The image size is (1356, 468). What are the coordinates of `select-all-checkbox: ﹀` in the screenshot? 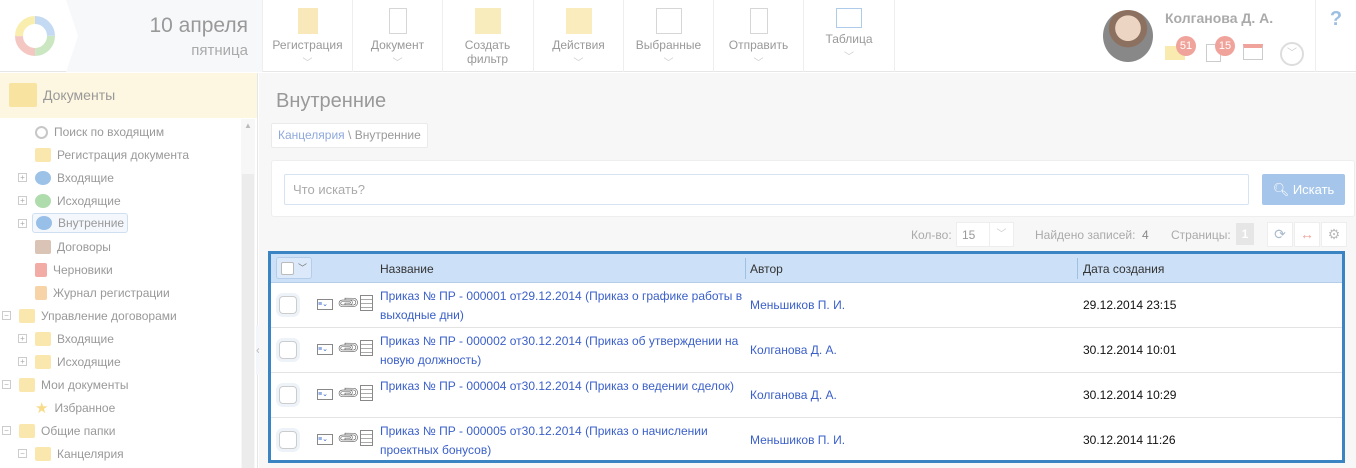 It's located at (294, 268).